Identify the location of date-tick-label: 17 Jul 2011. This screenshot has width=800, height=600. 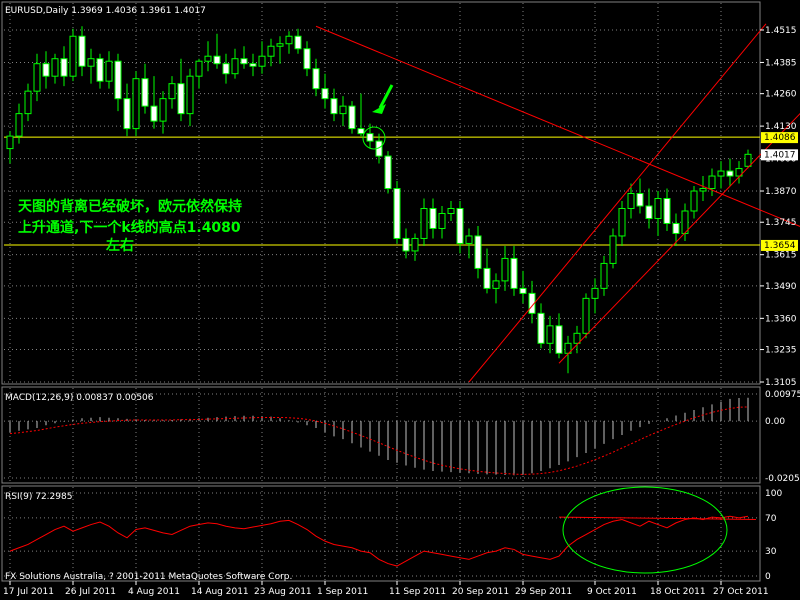
(28, 592).